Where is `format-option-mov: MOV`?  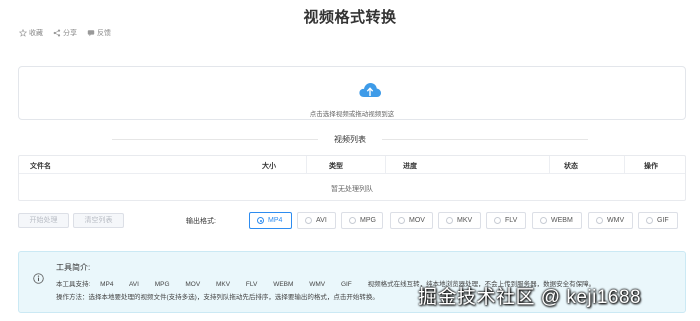
format-option-mov: MOV is located at coordinates (411, 220).